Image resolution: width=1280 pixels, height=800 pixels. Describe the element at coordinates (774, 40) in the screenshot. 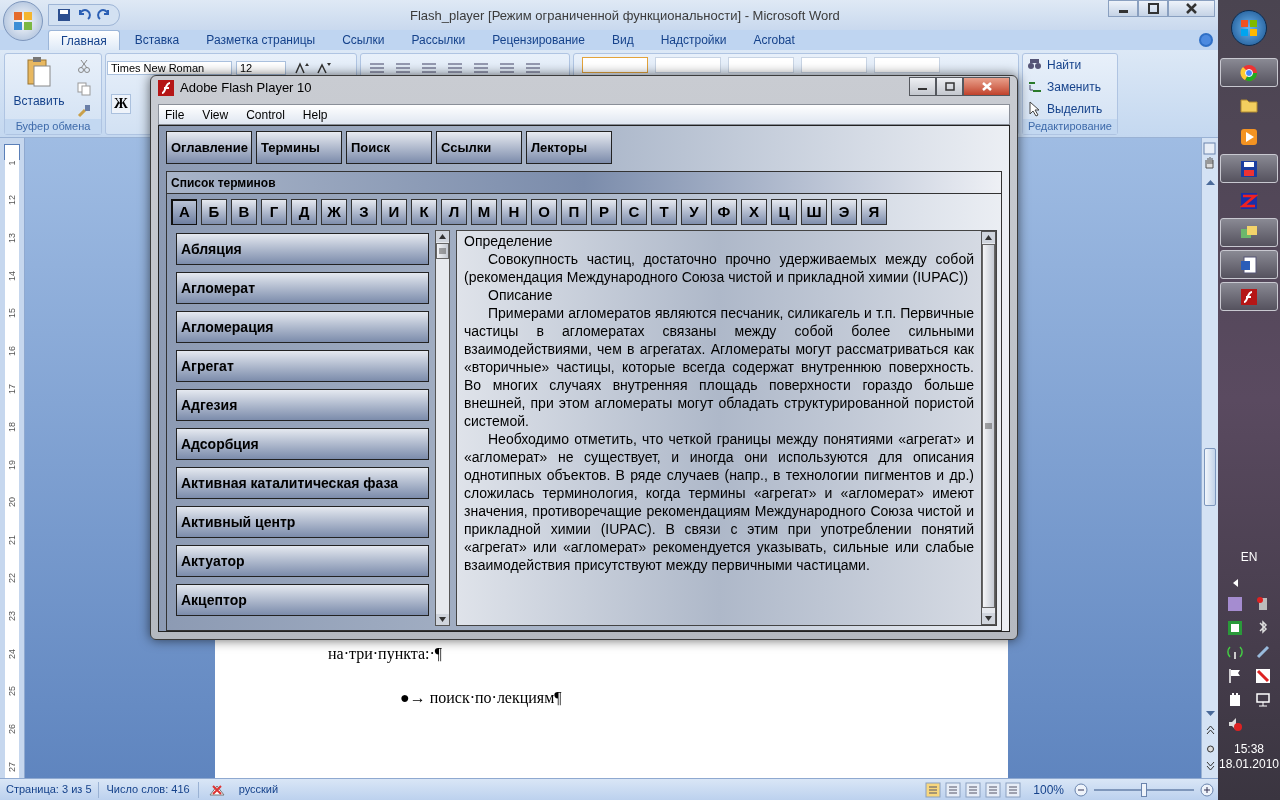

I see `ribbon-tab: Acrobat` at that location.